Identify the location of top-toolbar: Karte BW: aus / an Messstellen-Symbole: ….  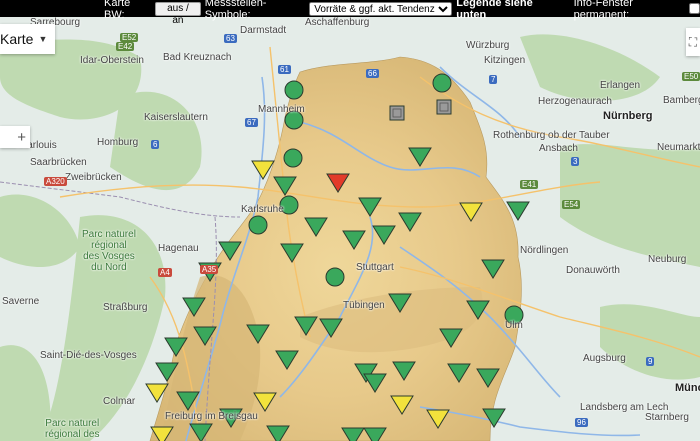
(350, 13).